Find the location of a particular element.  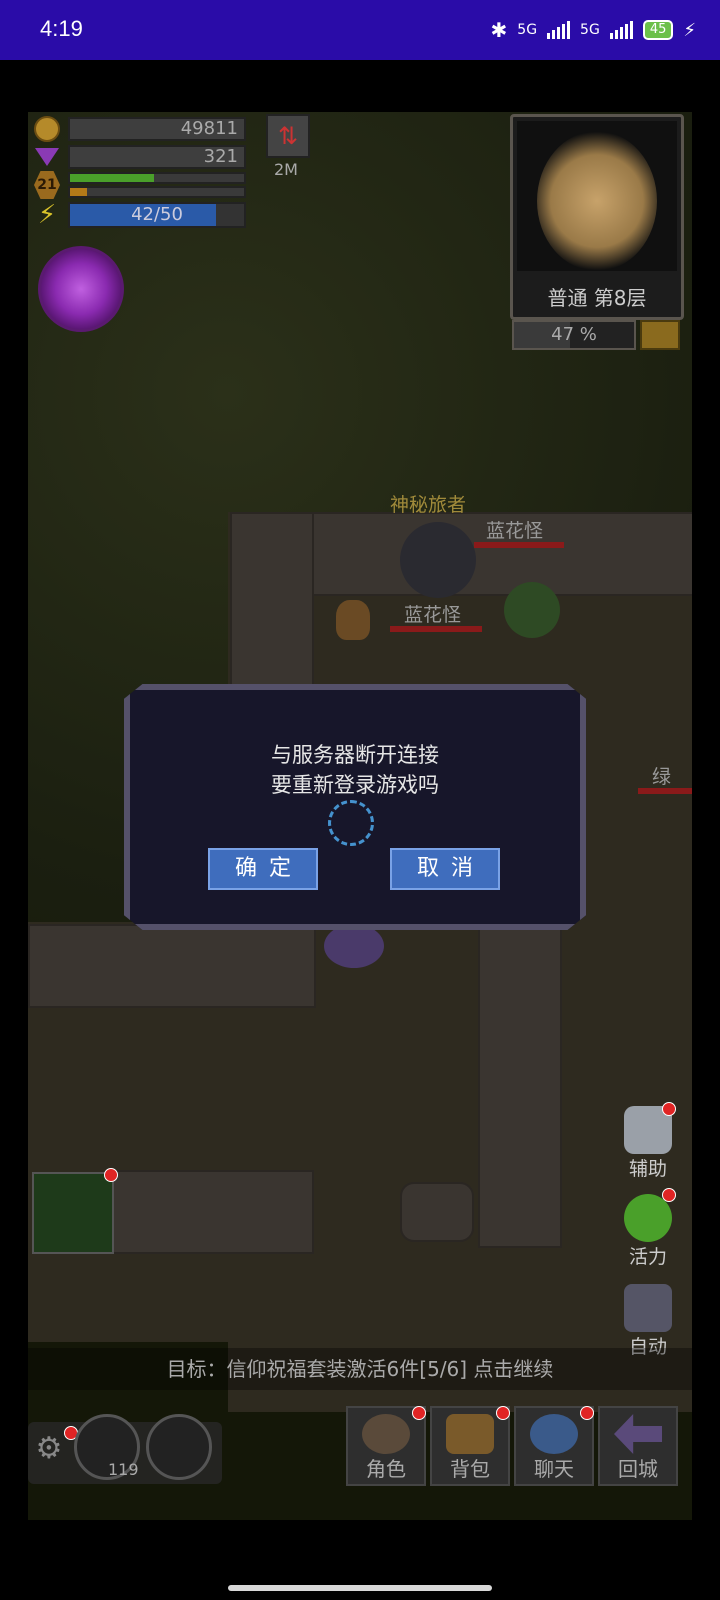

speed-label: 2M is located at coordinates (286, 169).